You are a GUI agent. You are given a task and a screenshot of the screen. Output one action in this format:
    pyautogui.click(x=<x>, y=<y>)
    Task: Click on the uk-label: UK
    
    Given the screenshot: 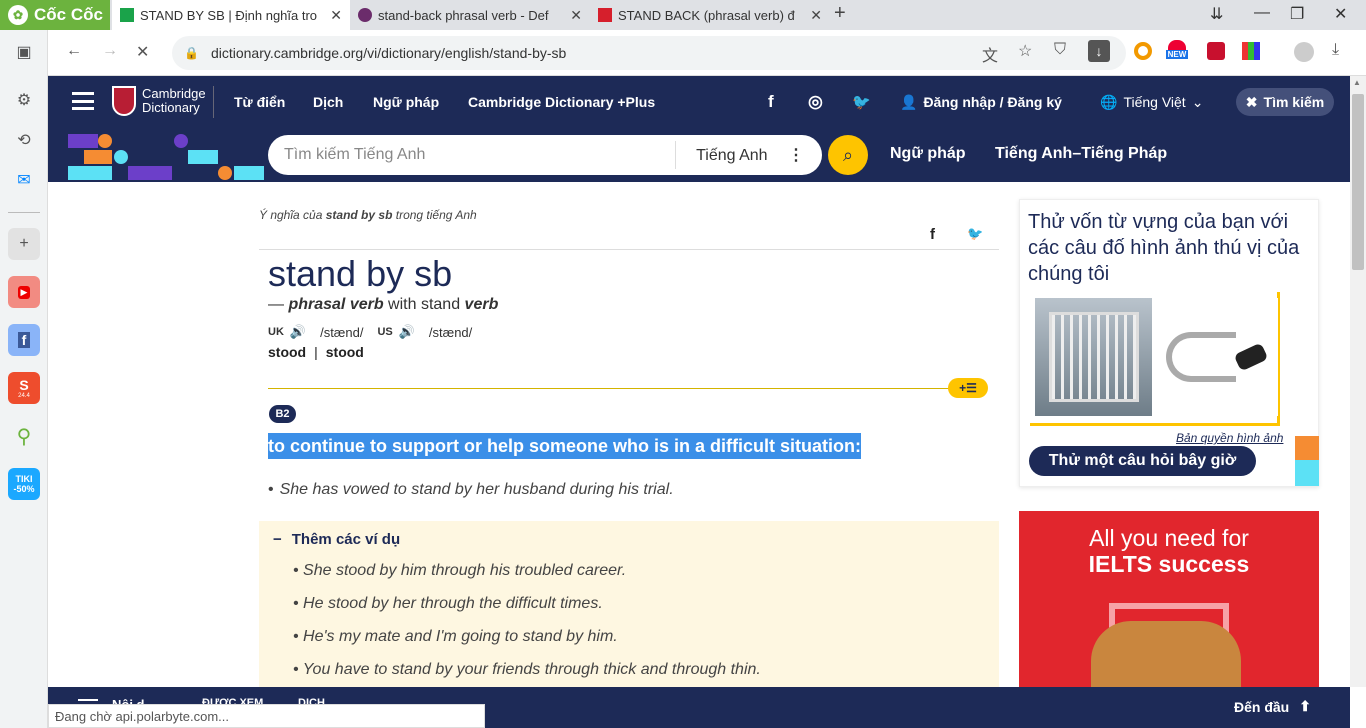 What is the action you would take?
    pyautogui.click(x=276, y=332)
    